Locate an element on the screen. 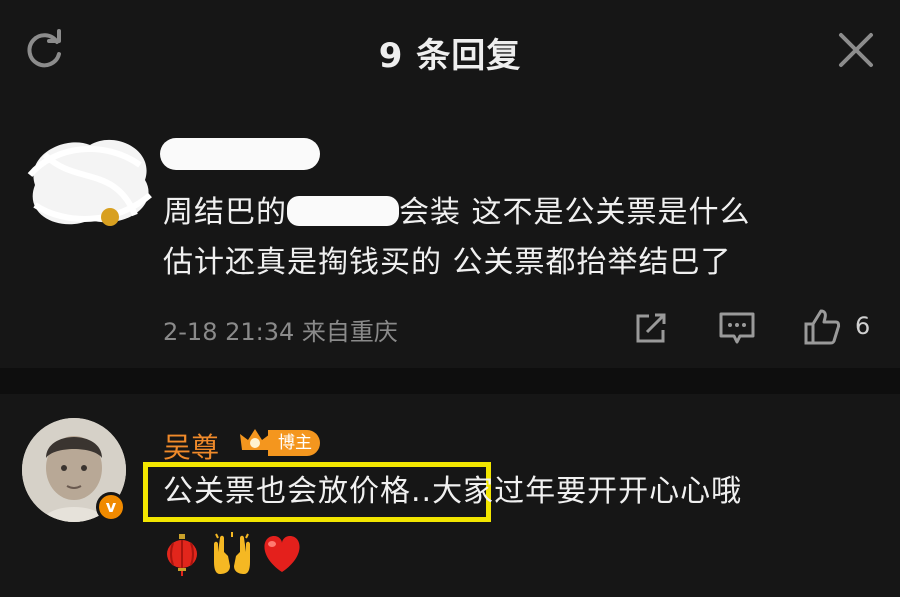  lantern-emoji is located at coordinates (182, 555).